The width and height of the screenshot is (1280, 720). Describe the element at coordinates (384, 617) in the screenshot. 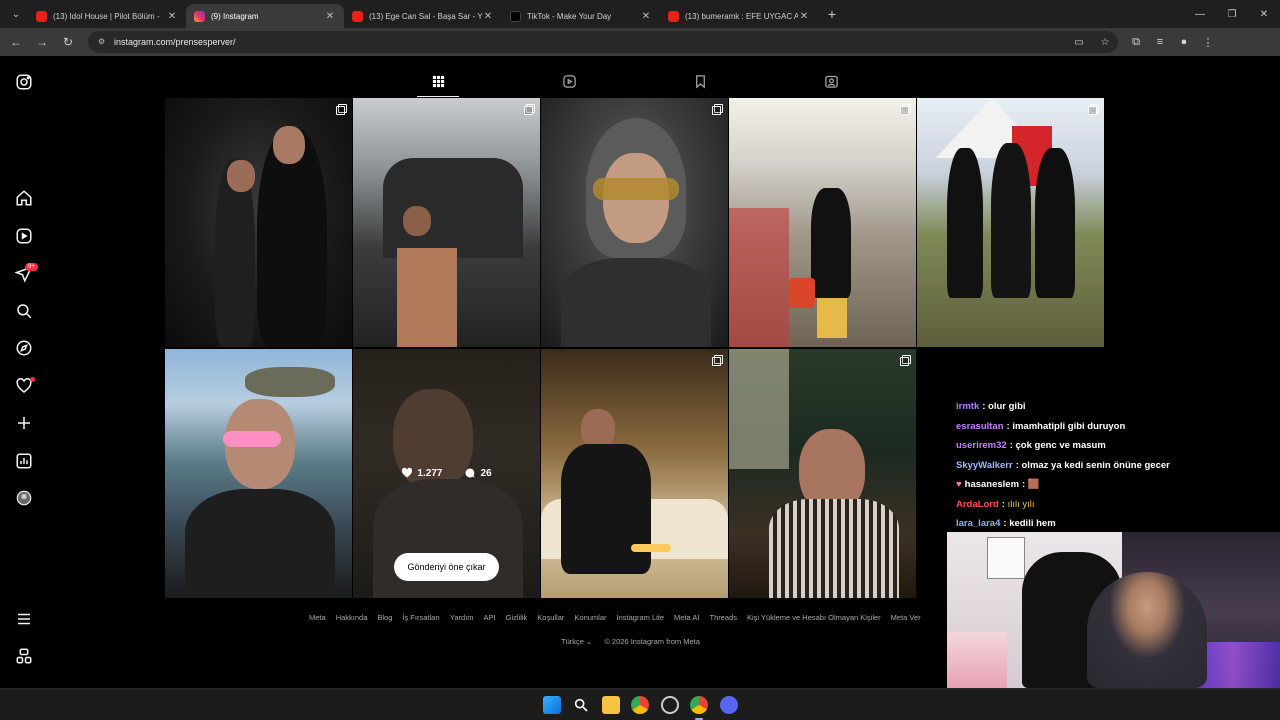

I see `footer-link: Blog` at that location.